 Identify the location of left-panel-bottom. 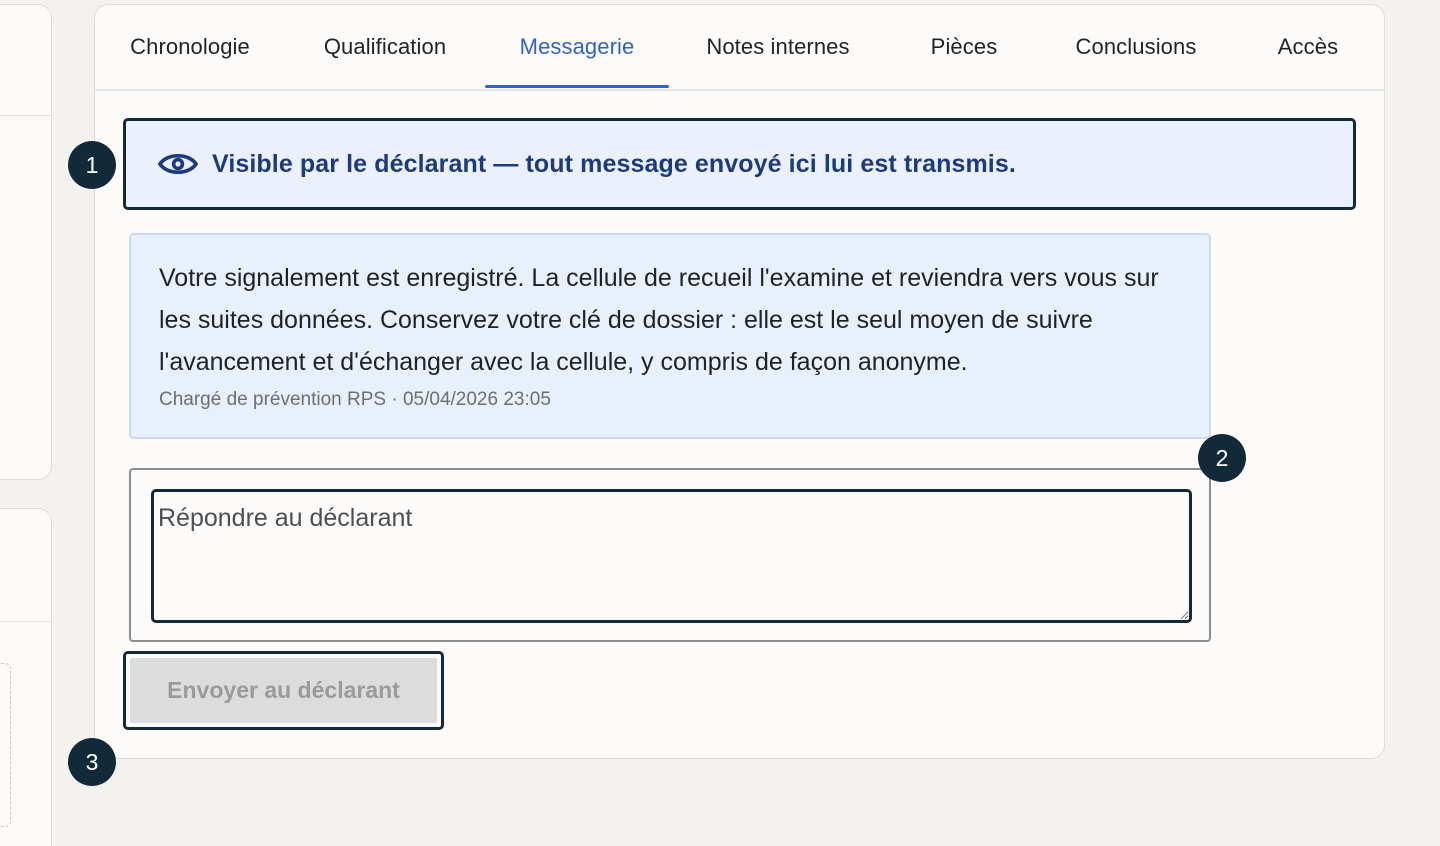
(26, 677).